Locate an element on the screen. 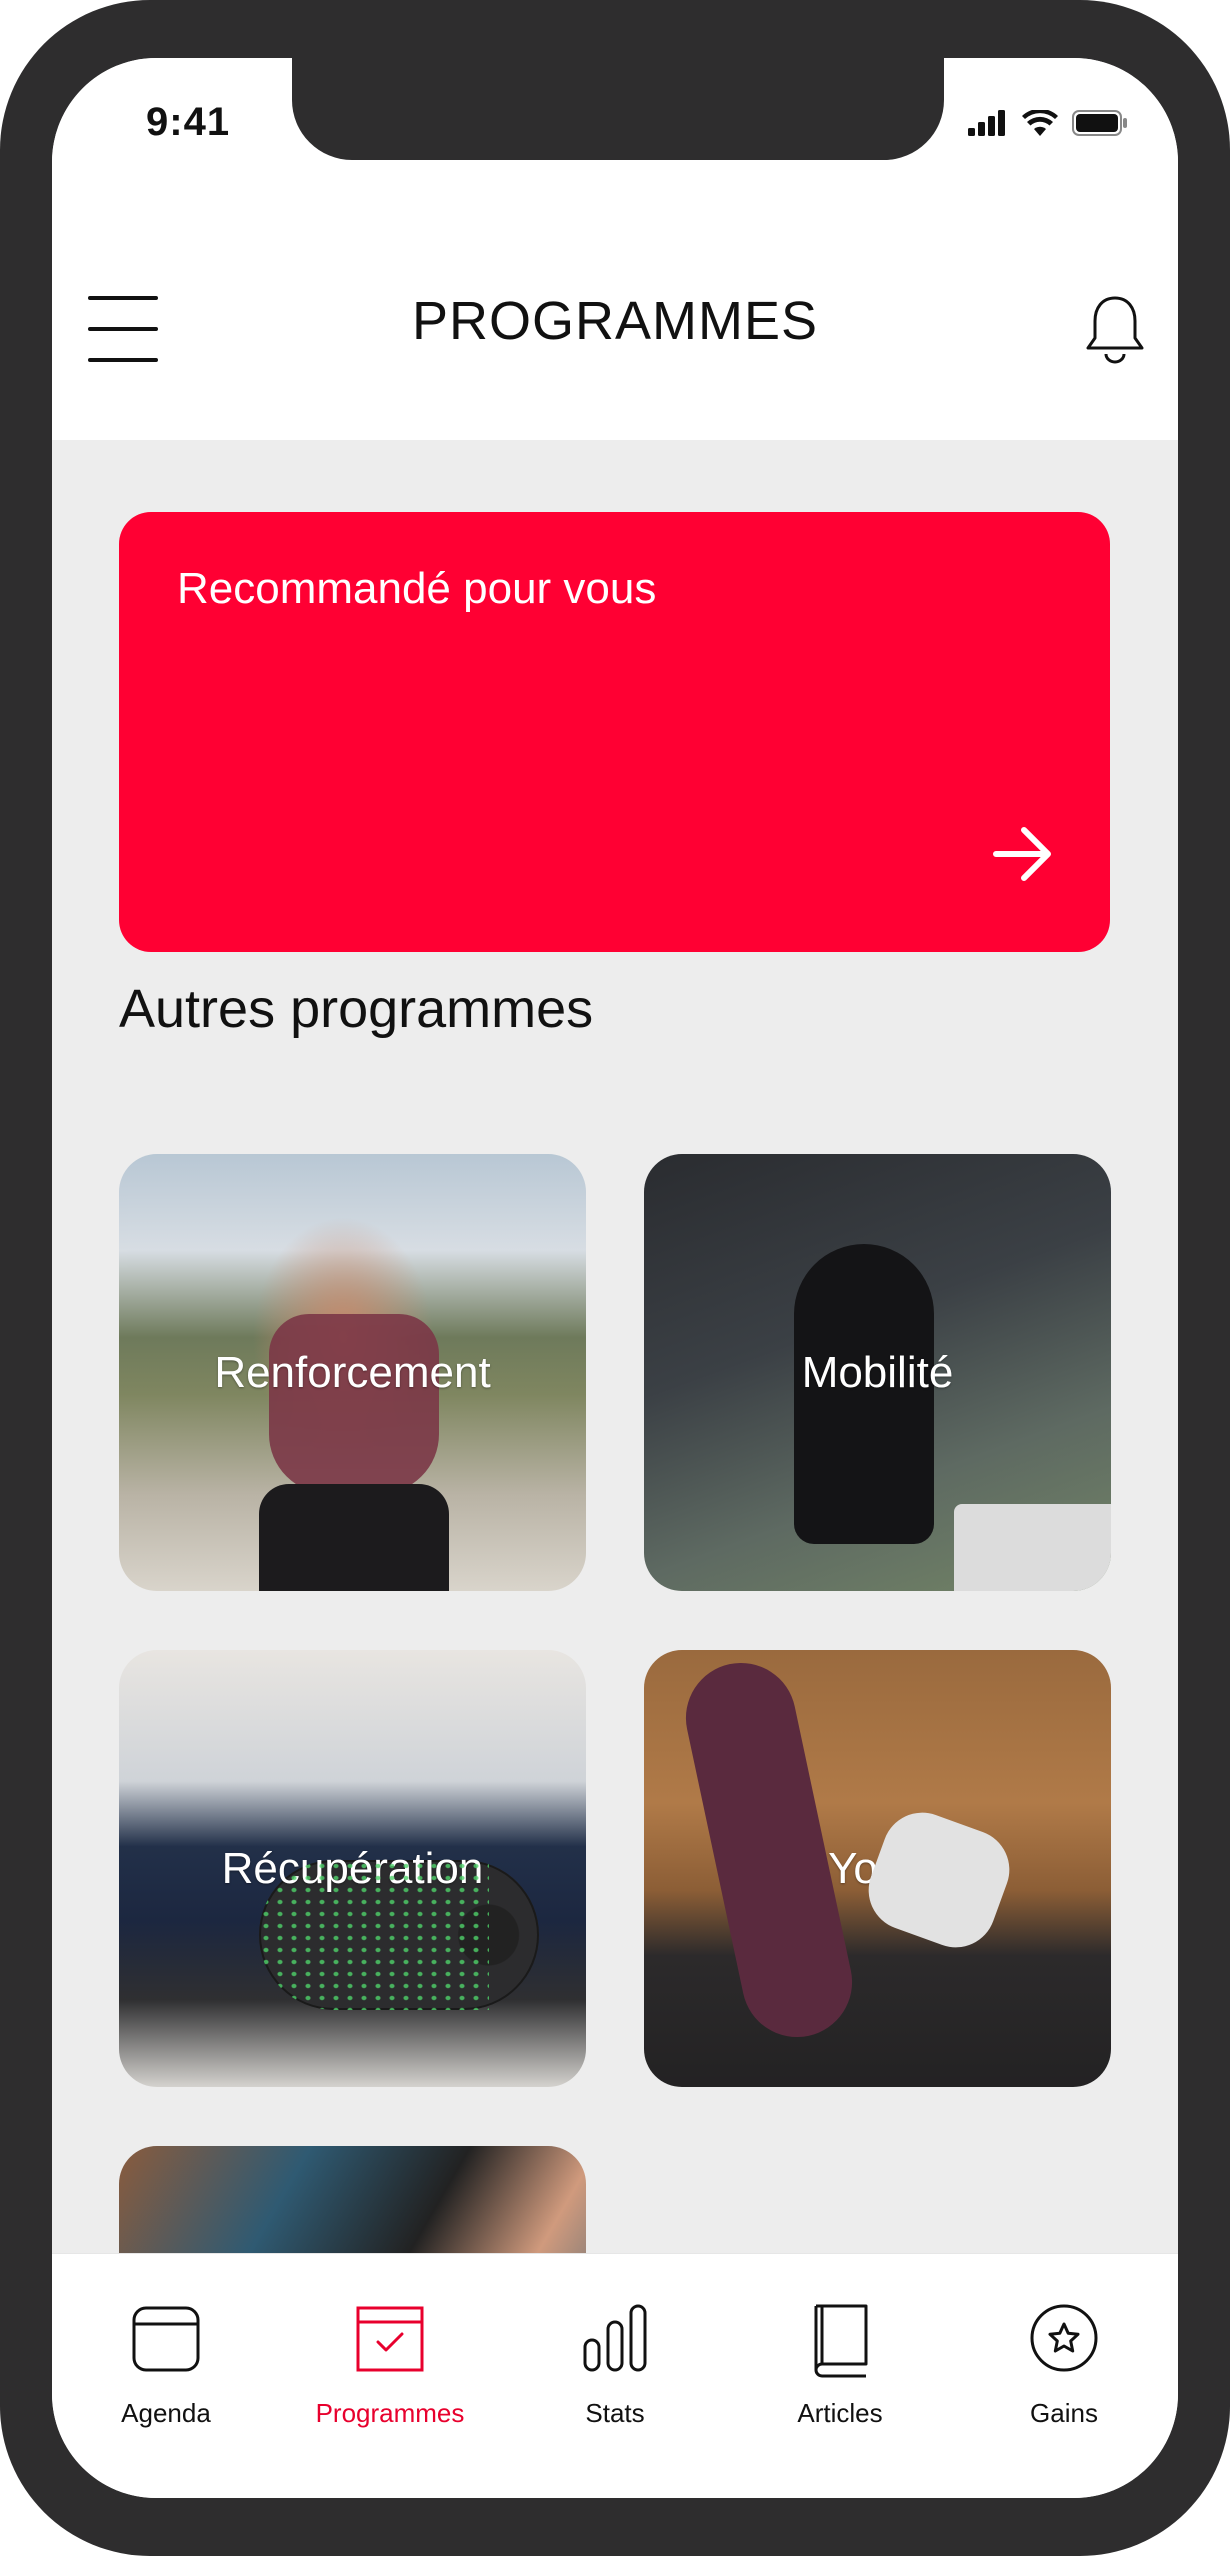 This screenshot has height=2556, width=1230. tab-label: Gains is located at coordinates (1064, 2413).